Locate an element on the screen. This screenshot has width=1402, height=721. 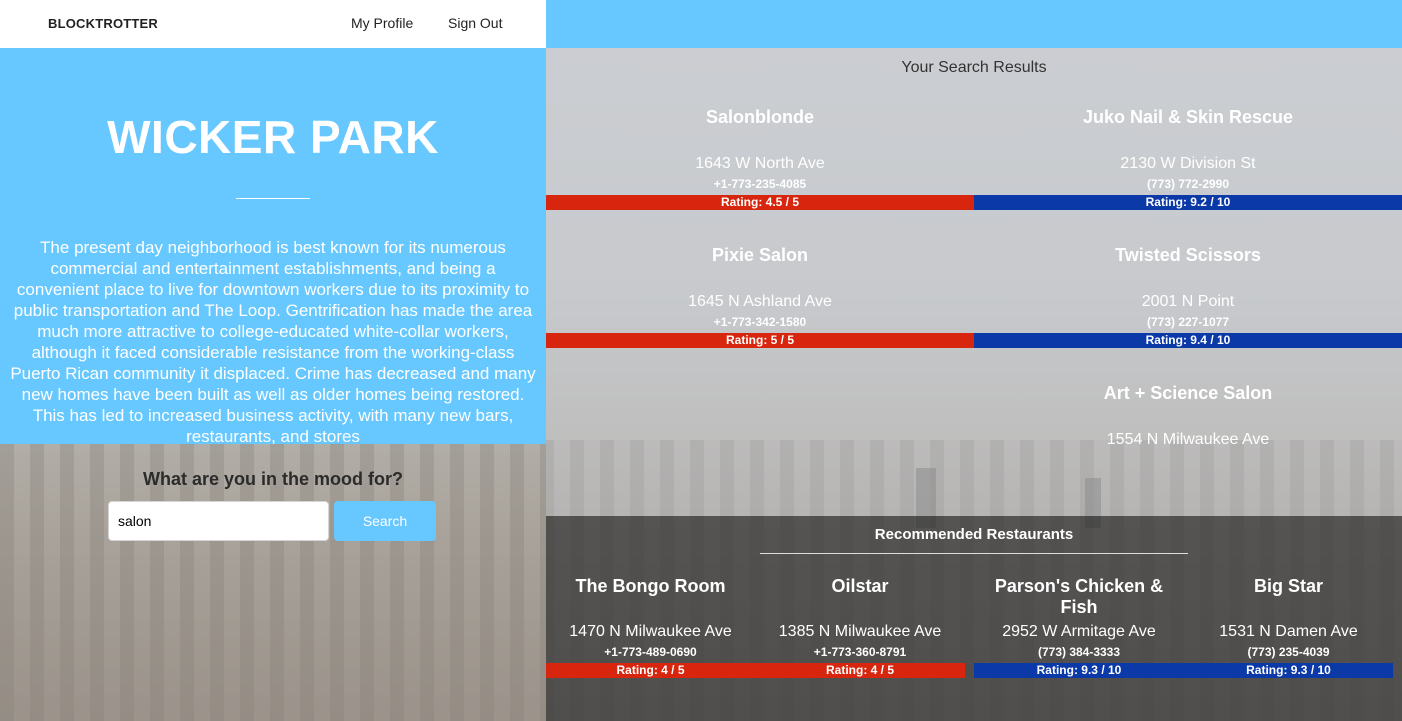
search-button: Search is located at coordinates (385, 521).